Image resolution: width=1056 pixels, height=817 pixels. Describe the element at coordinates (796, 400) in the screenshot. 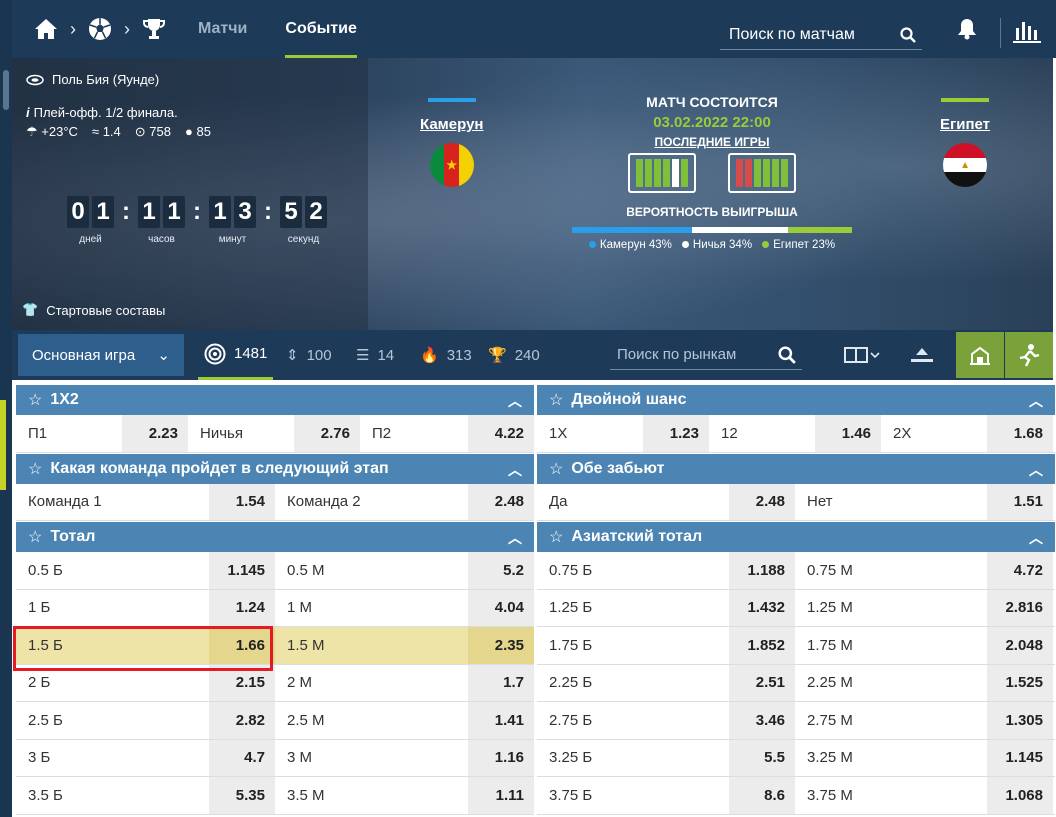

I see `market-header-double-chance: ☆ Двойной шанс ︿` at that location.